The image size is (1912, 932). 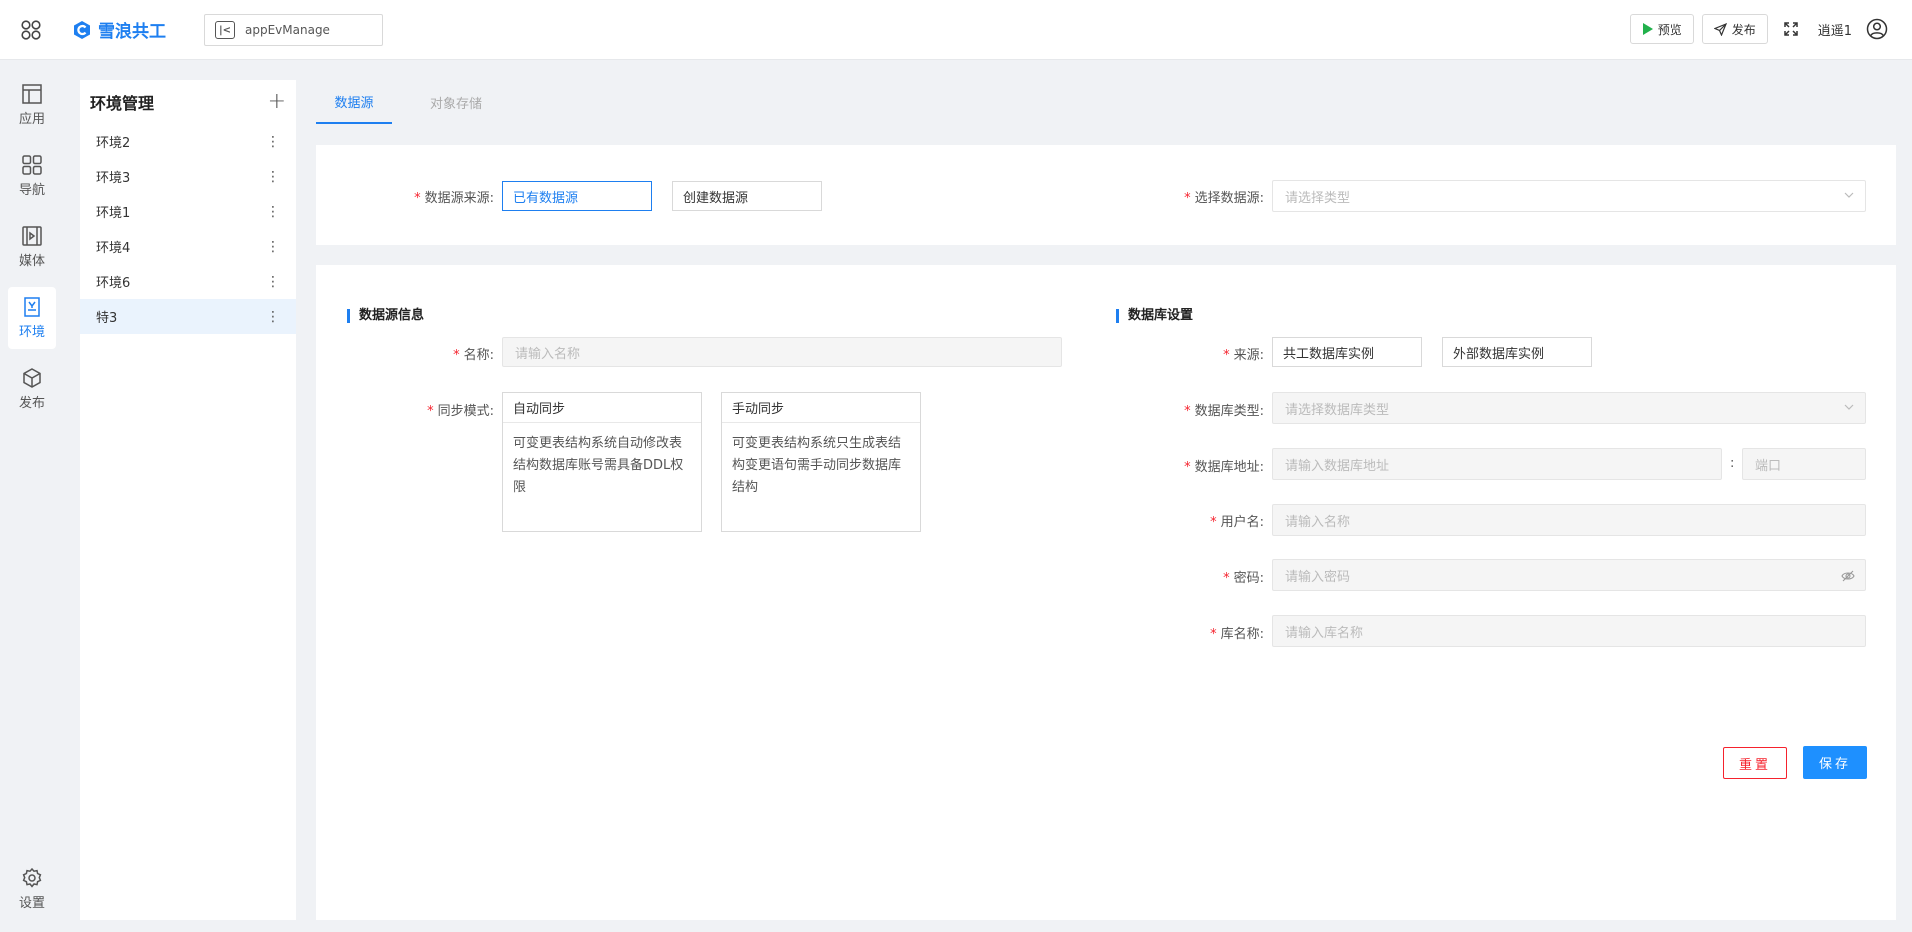 What do you see at coordinates (32, 176) in the screenshot?
I see `rail-item-nav: 导航` at bounding box center [32, 176].